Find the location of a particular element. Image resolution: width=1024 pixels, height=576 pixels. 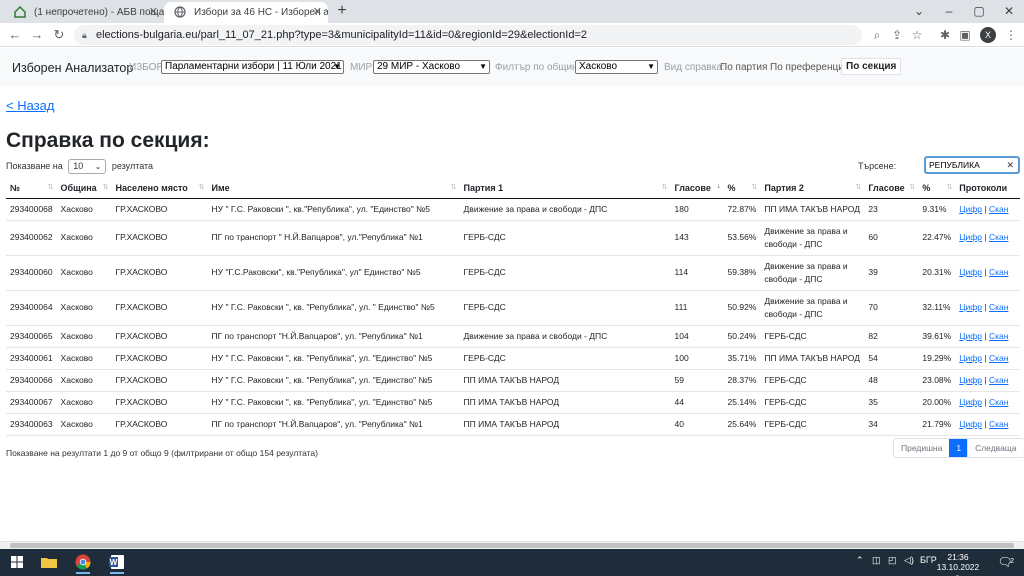

bookmark-star-icon: ☆ is located at coordinates (917, 35).